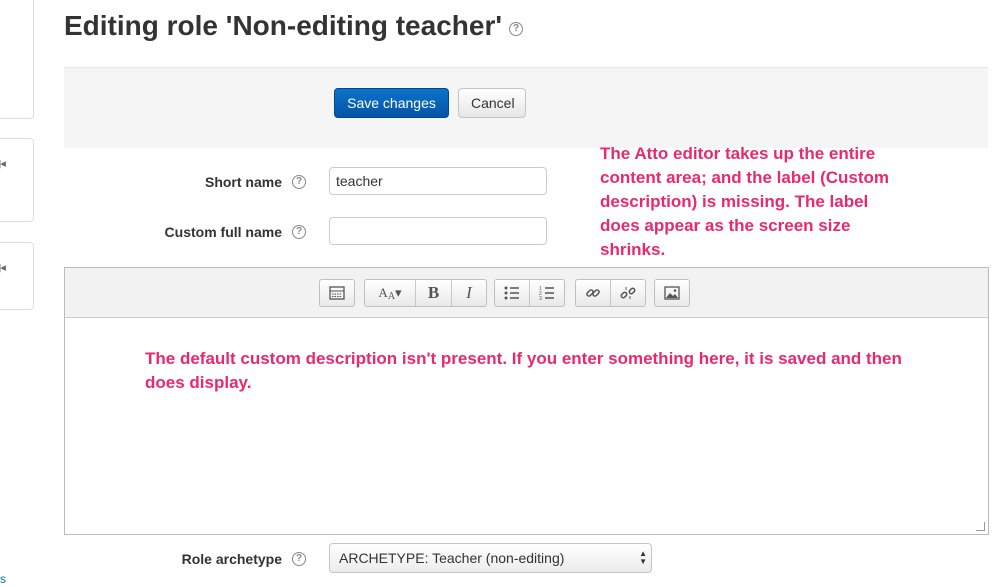  What do you see at coordinates (3, 579) in the screenshot?
I see `sidebar-link: s` at bounding box center [3, 579].